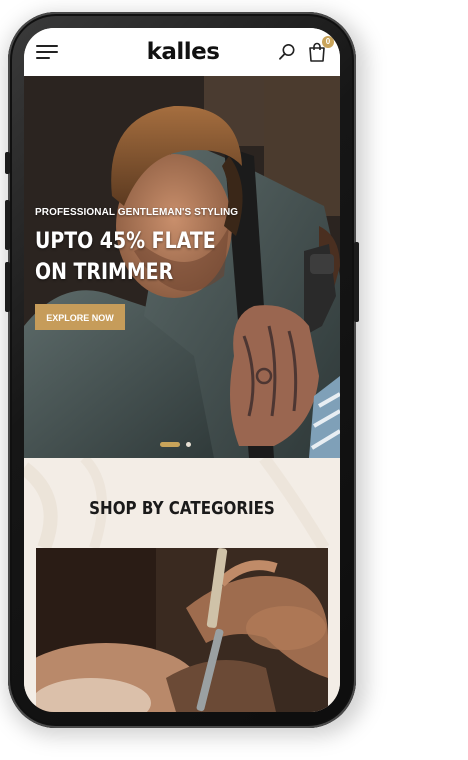  I want to click on hero-title: UPTO 45% FLATE ON TRIMMER, so click(125, 257).